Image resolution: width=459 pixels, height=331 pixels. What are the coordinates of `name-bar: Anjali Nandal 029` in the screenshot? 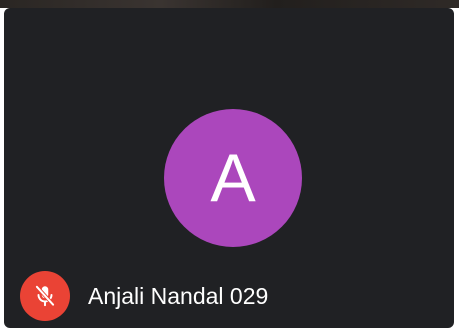 It's located at (144, 296).